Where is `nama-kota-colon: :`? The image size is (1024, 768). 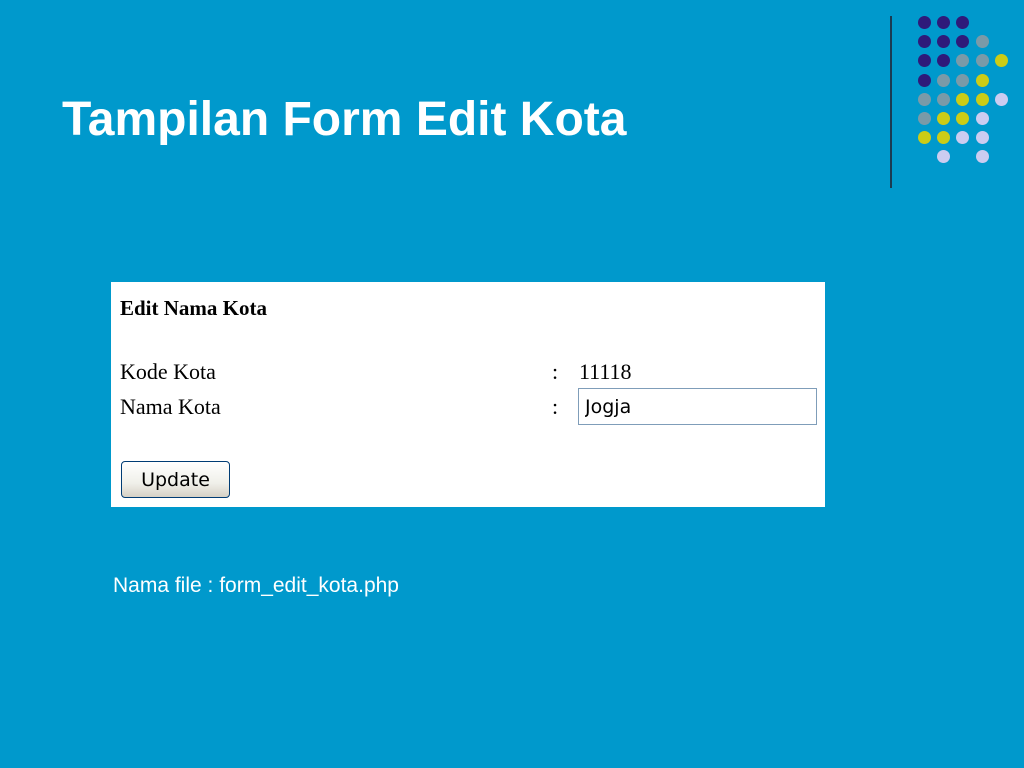
nama-kota-colon: : is located at coordinates (555, 406).